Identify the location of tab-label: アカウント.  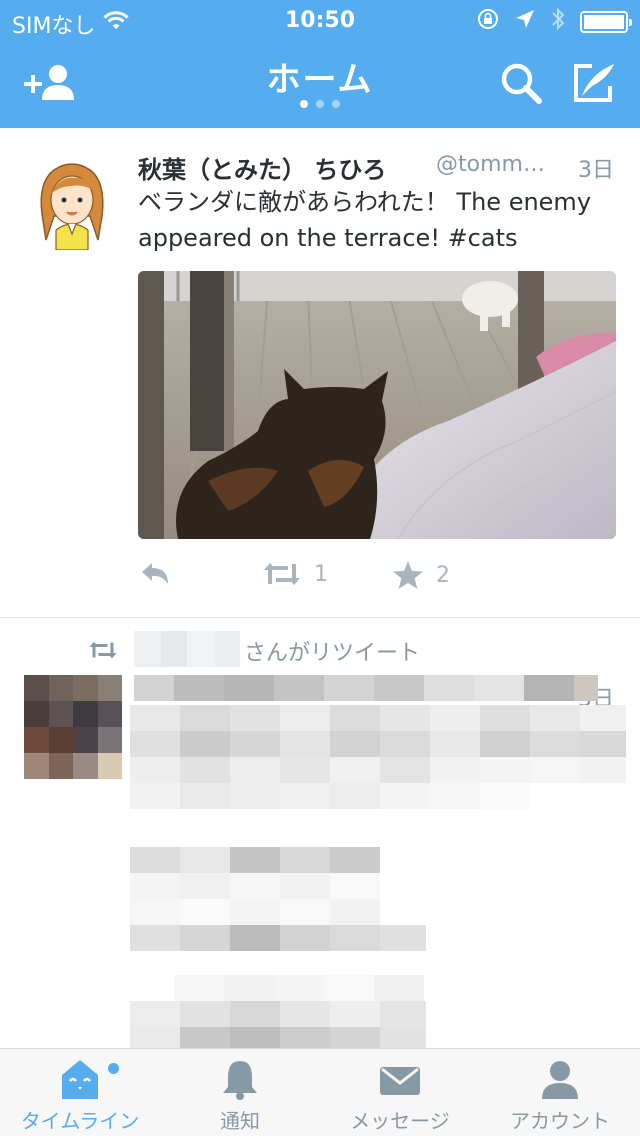
(560, 1121).